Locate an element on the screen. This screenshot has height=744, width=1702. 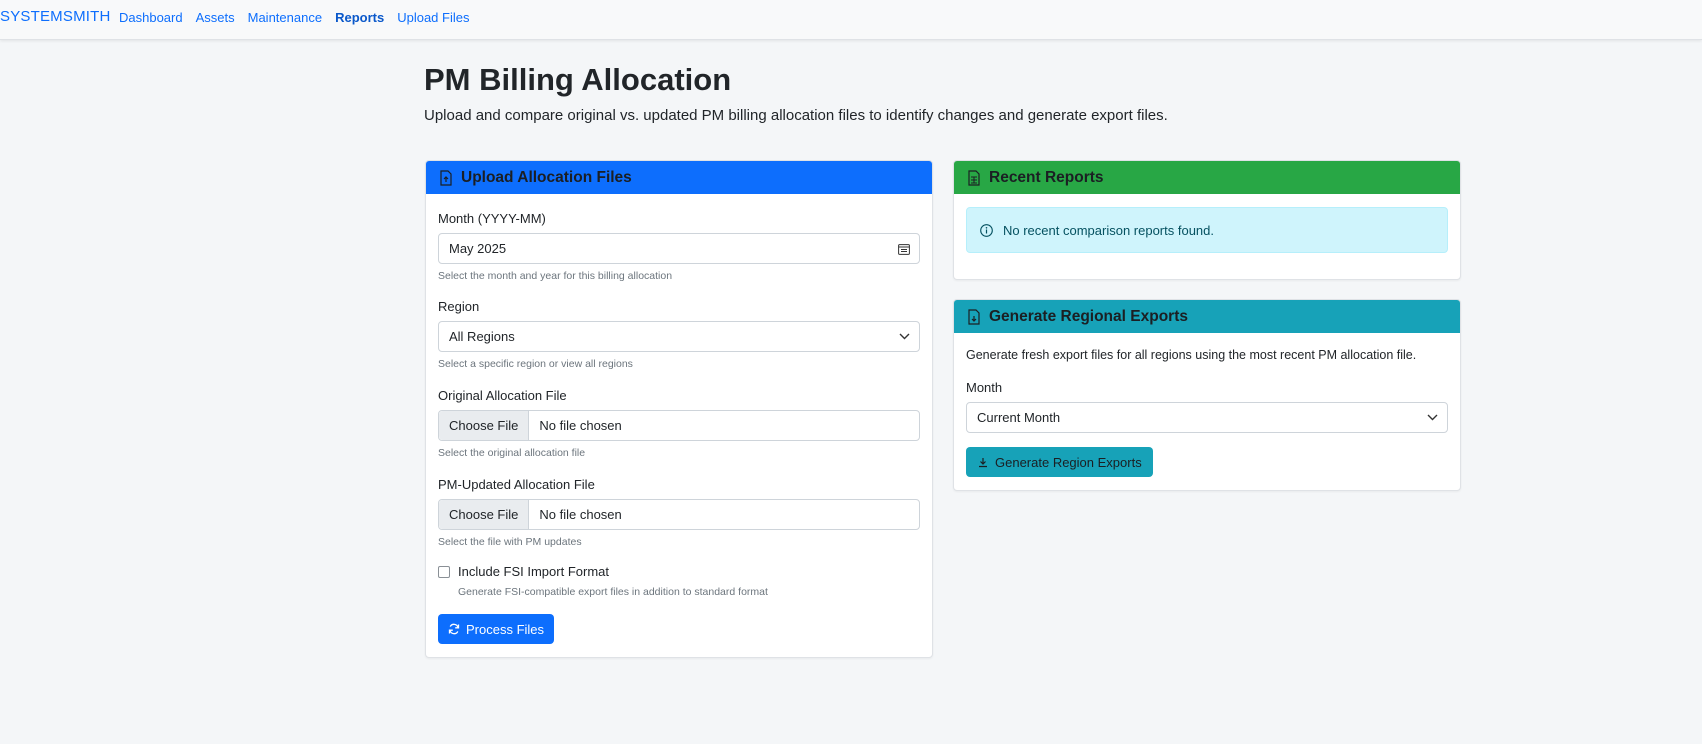
updated-file-status: No file chosen is located at coordinates (580, 514).